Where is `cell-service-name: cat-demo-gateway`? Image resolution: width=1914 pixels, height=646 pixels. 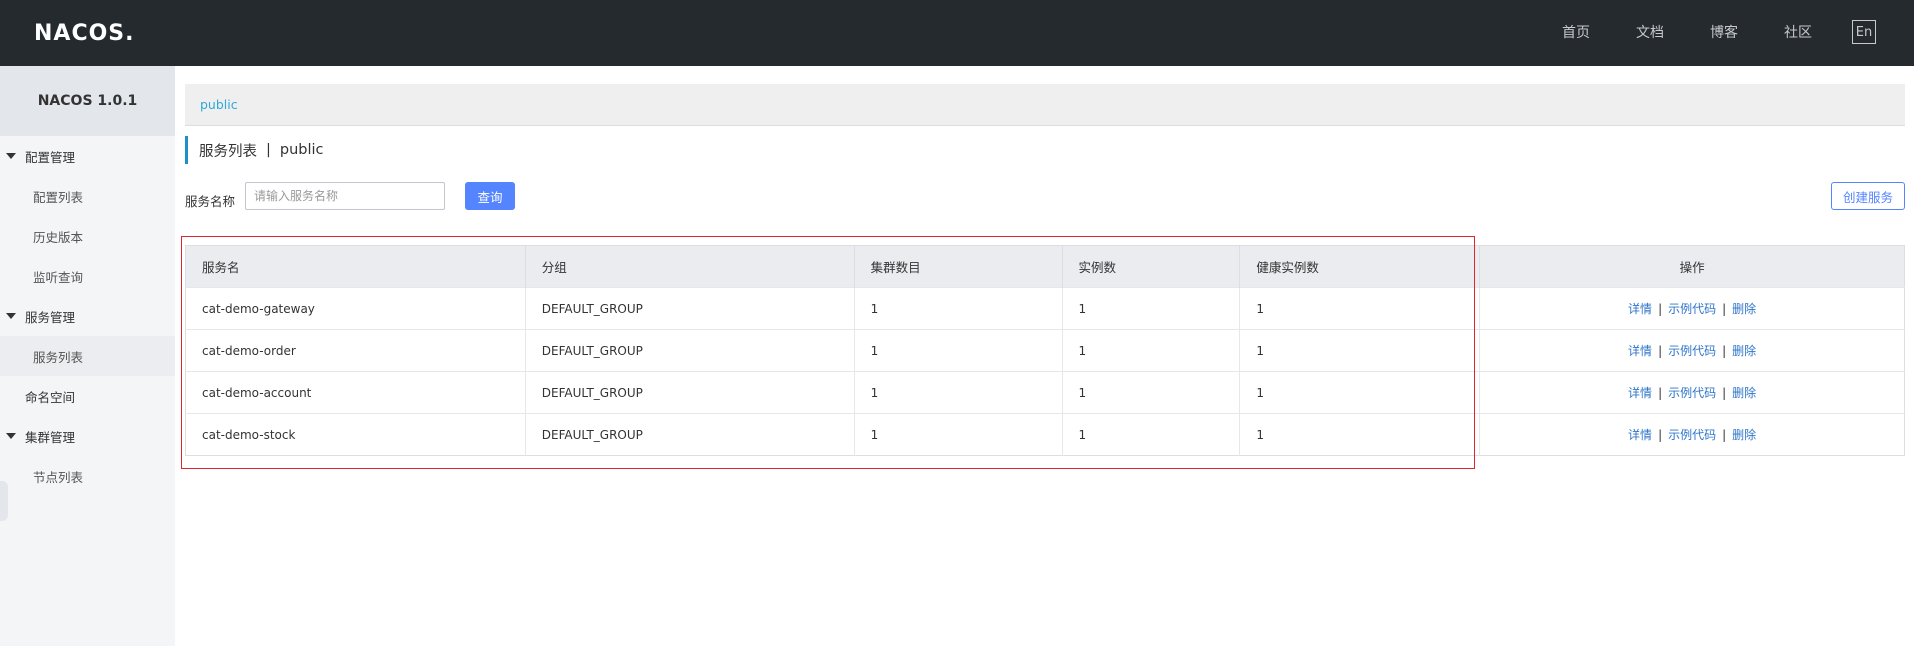 cell-service-name: cat-demo-gateway is located at coordinates (355, 308).